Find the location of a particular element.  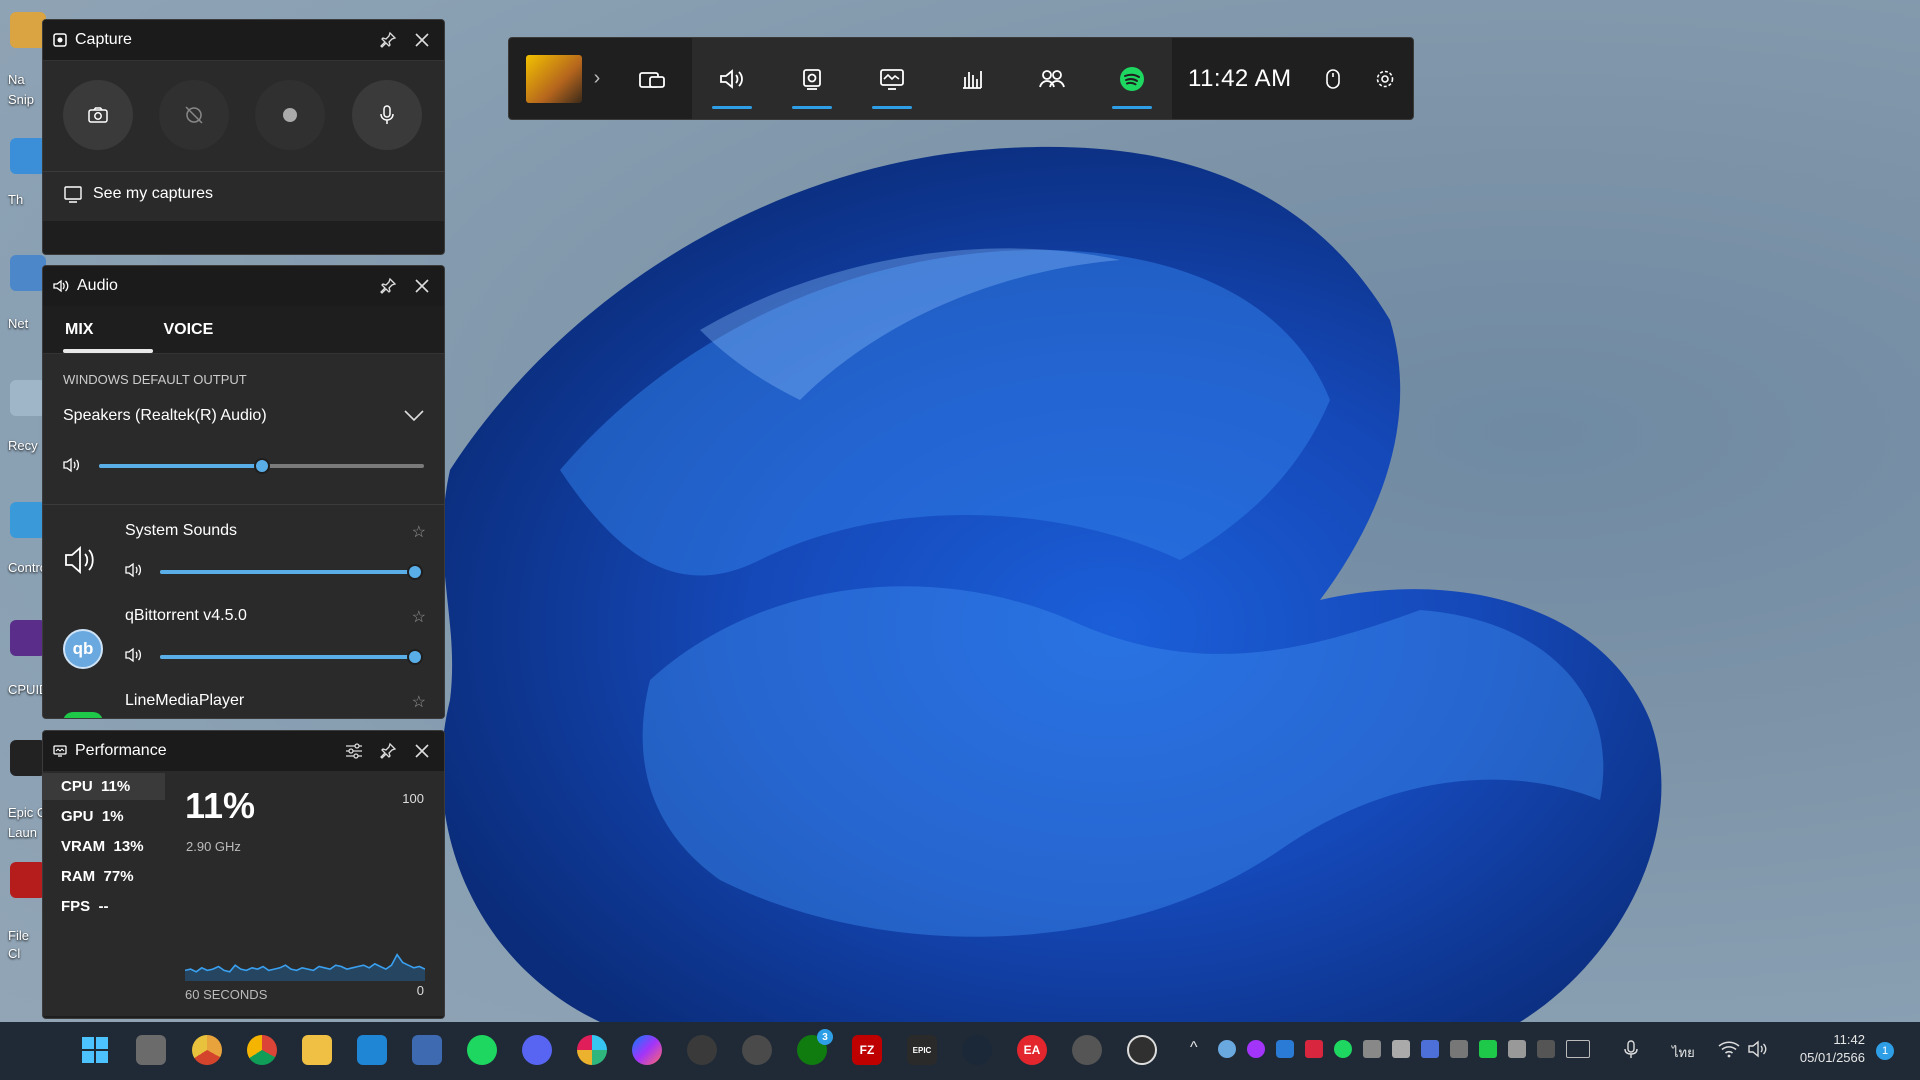

see-my-captures-link: See my captures is located at coordinates (138, 194).